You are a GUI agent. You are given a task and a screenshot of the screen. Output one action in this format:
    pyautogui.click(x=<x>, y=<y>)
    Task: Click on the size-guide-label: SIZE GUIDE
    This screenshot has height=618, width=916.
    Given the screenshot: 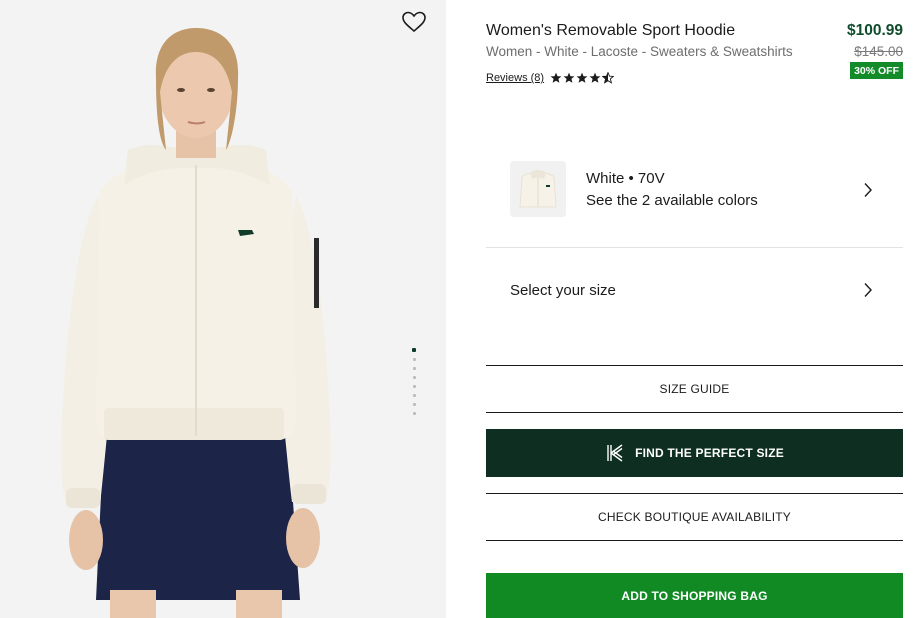 What is the action you would take?
    pyautogui.click(x=694, y=389)
    